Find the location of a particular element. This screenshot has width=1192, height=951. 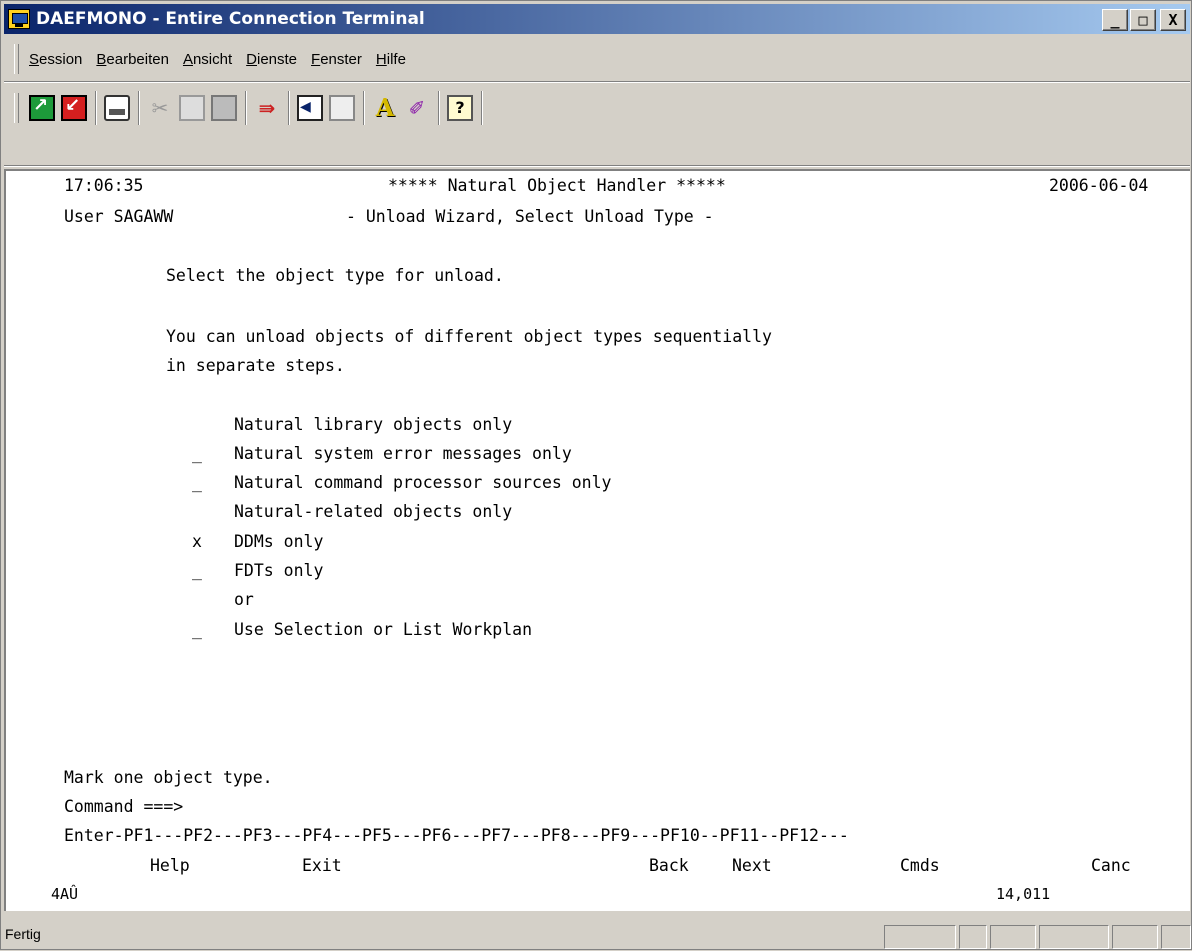

menu-bearbeiten: Bearbeiten is located at coordinates (132, 59).